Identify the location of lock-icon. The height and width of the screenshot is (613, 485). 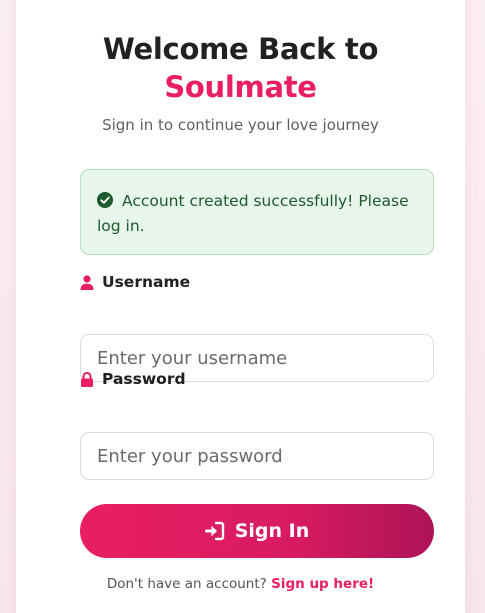
(87, 379).